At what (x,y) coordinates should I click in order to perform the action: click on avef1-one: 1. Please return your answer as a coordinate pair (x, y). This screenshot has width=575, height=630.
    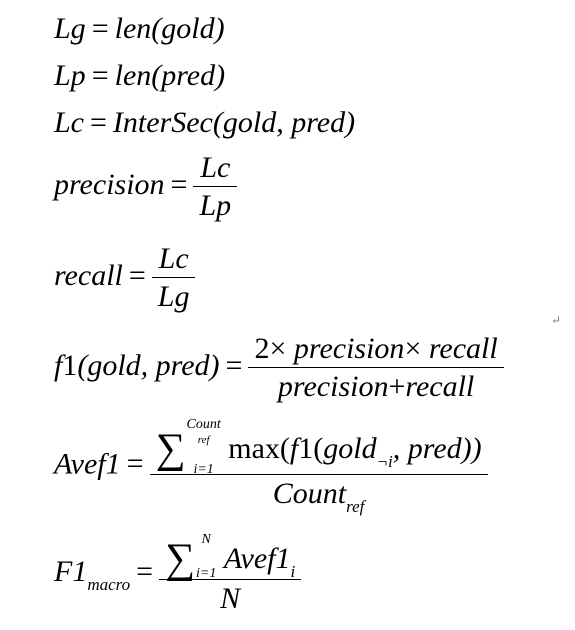
    Looking at the image, I should click on (306, 448).